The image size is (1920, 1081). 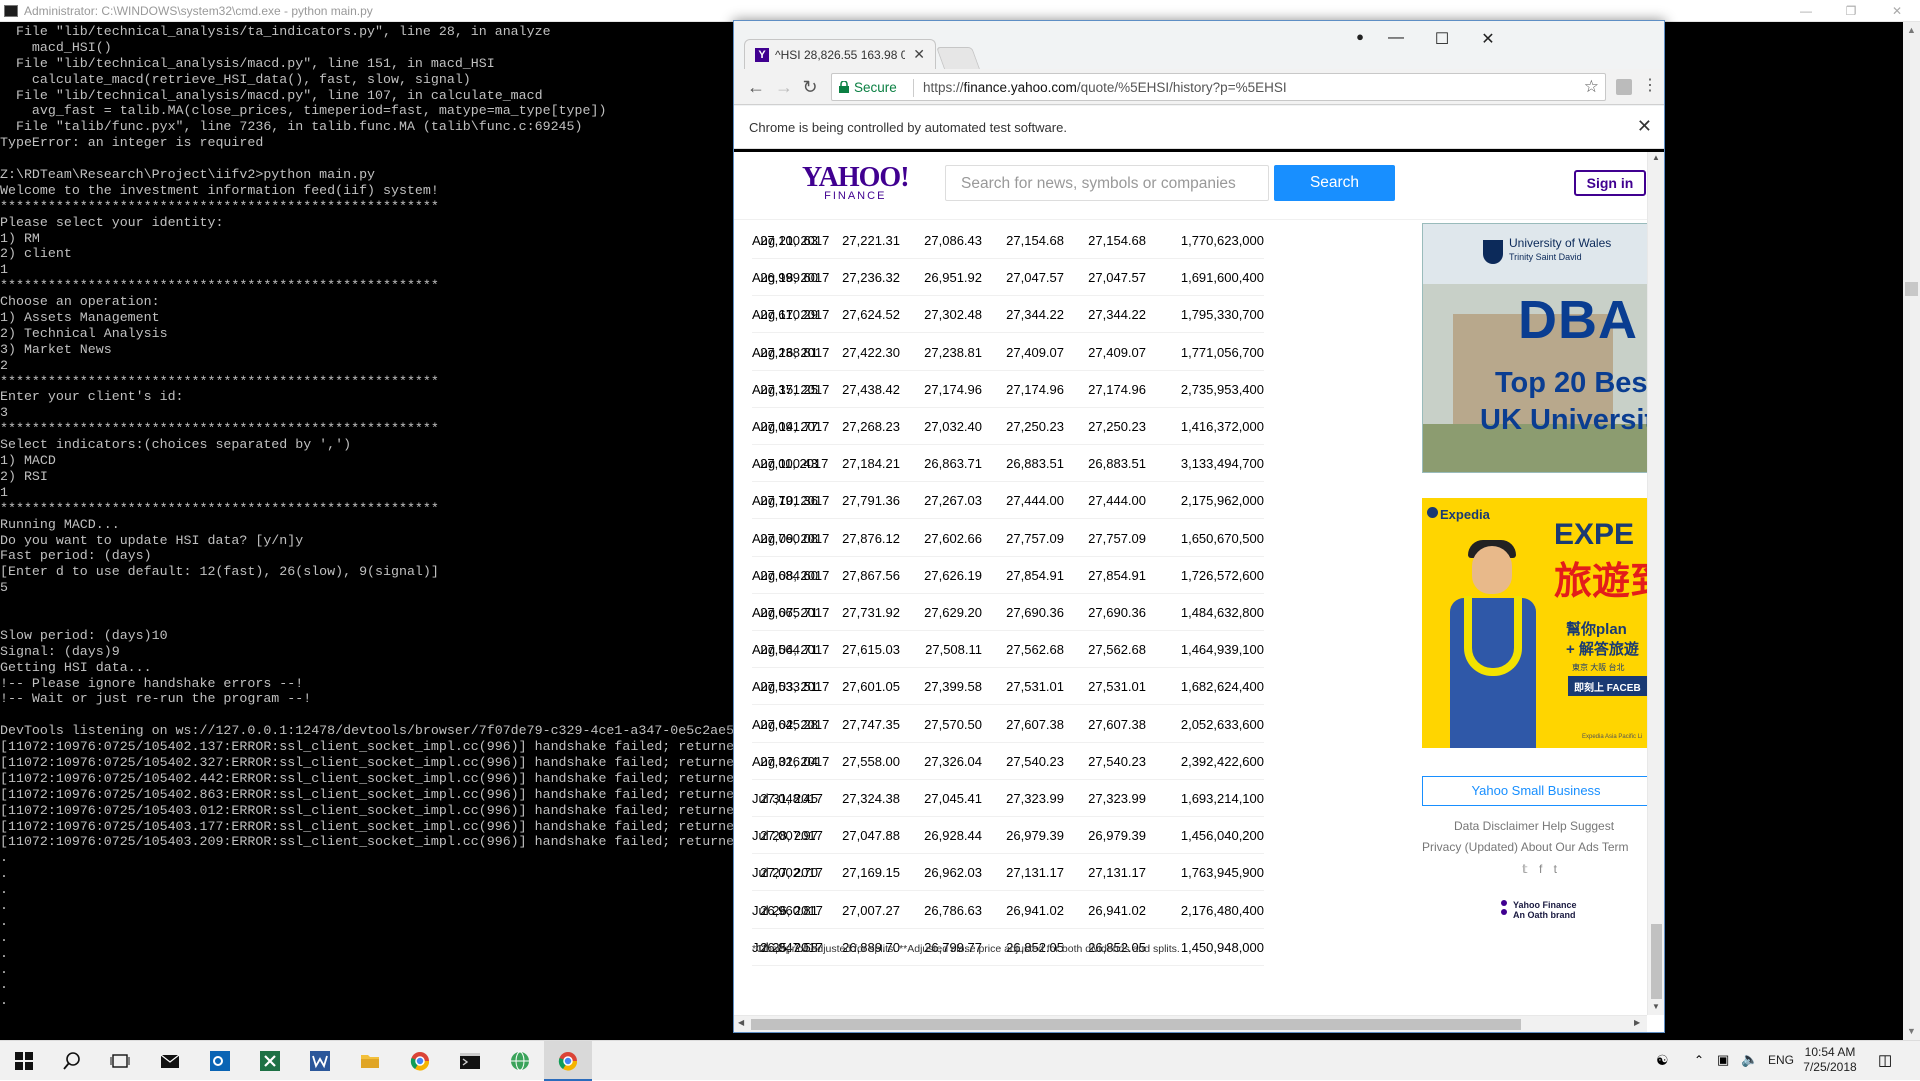 What do you see at coordinates (1222, 426) in the screenshot?
I see `cell-volume: 1,416,372,000` at bounding box center [1222, 426].